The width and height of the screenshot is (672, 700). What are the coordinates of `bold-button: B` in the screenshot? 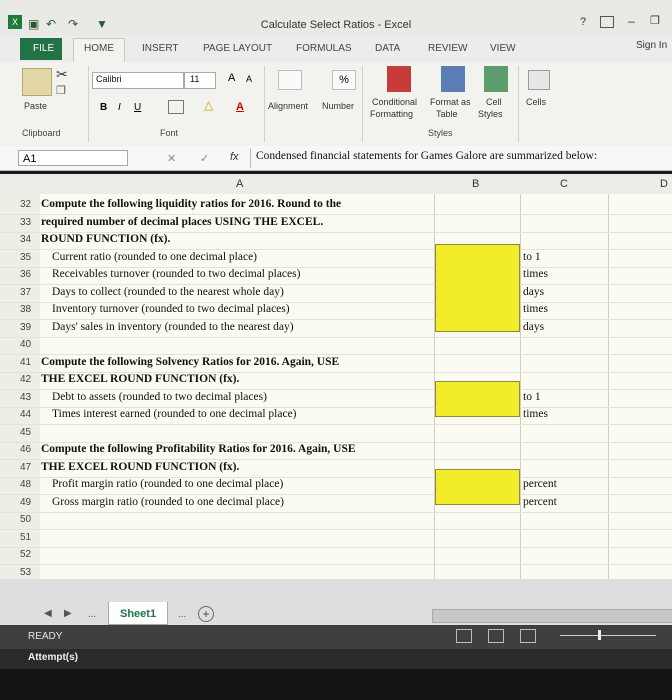 It's located at (103, 107).